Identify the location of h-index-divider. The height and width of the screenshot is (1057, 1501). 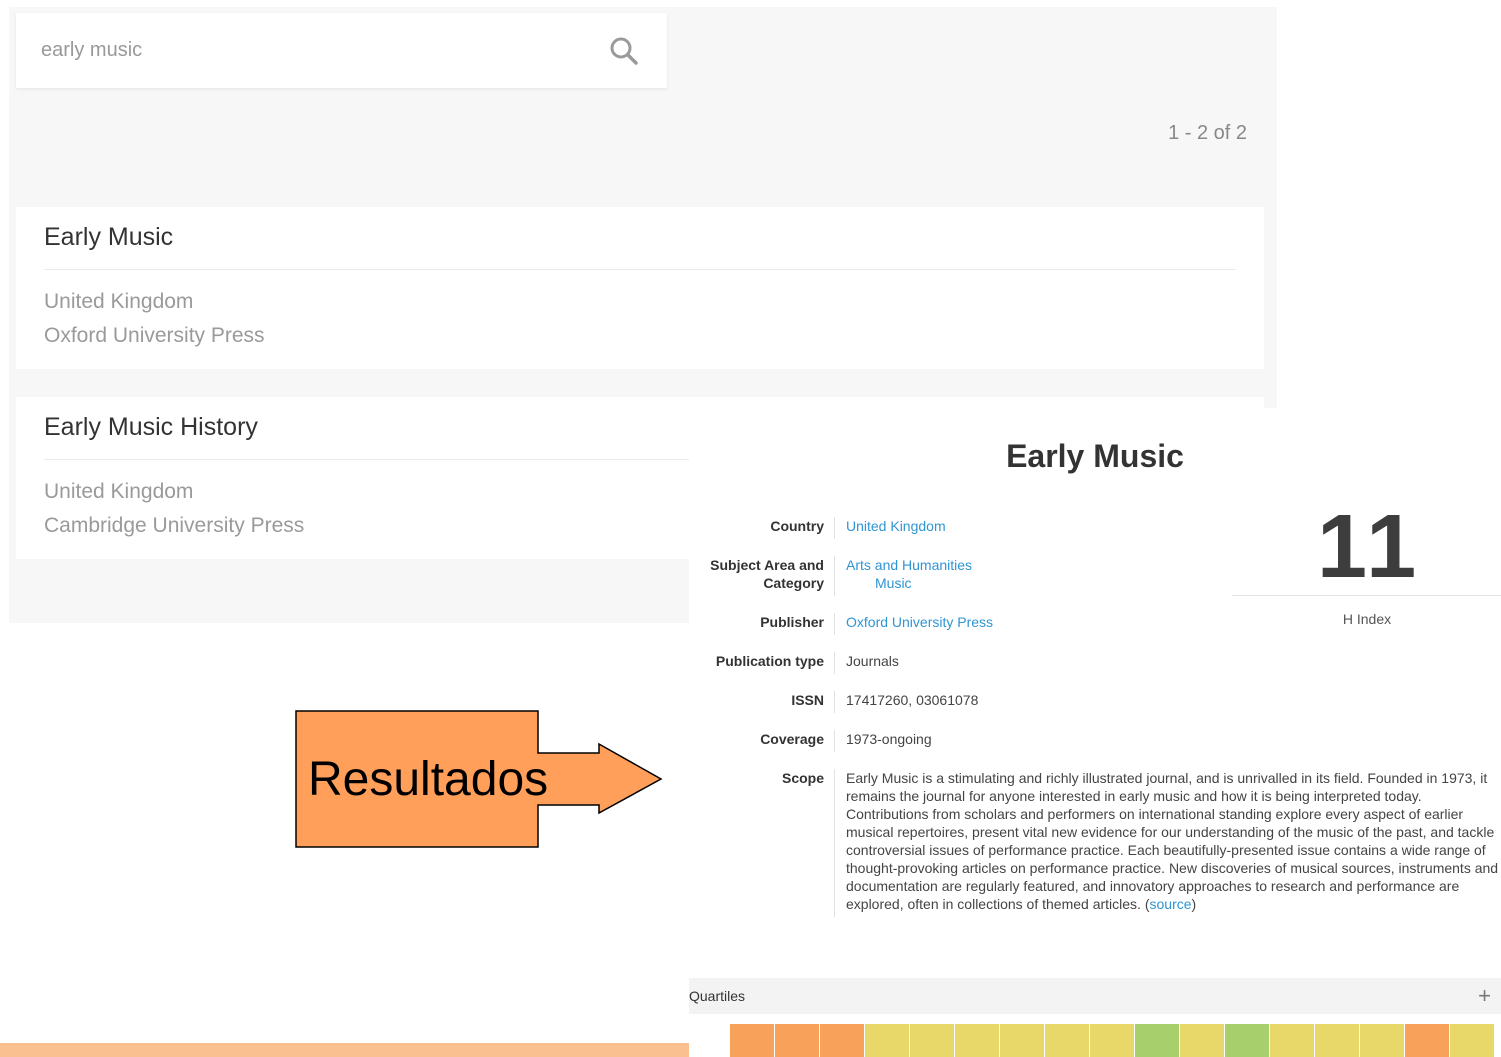
(1366, 595).